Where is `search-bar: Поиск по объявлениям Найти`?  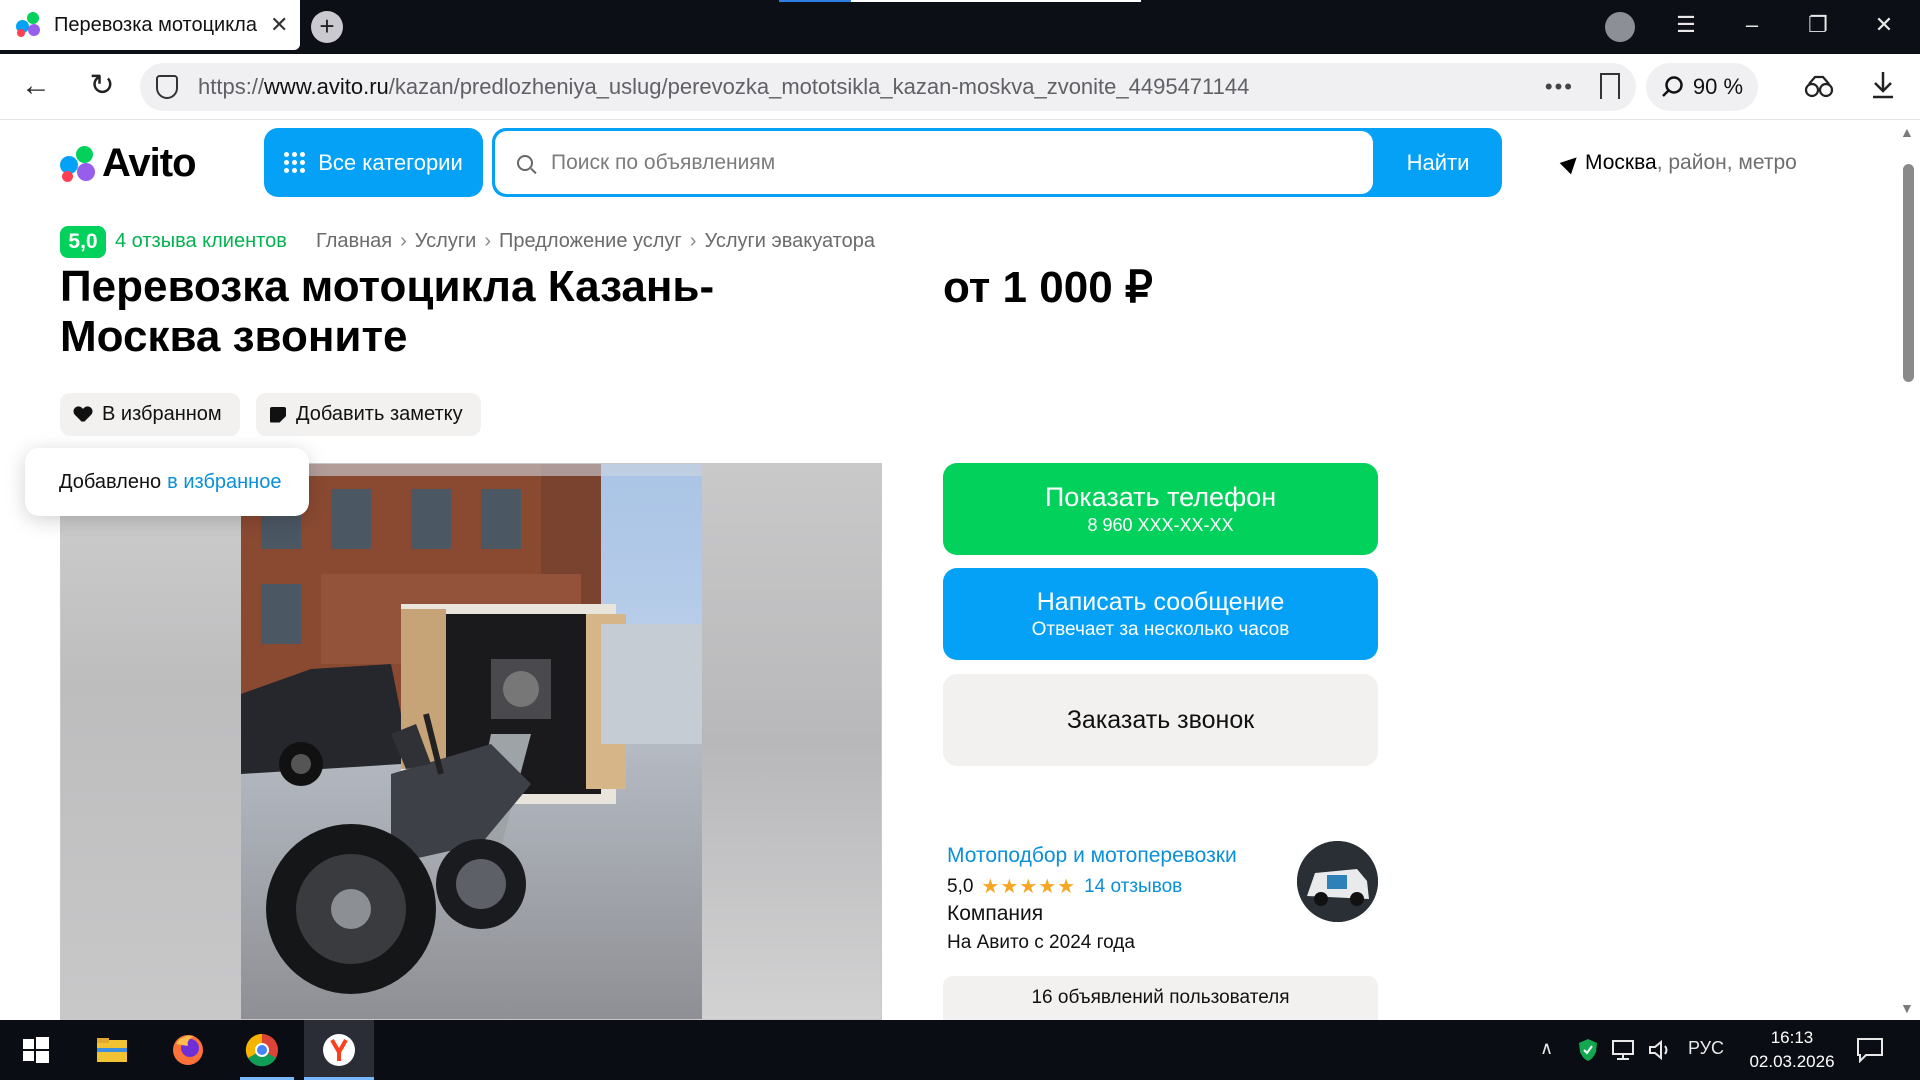
search-bar: Поиск по объявлениям Найти is located at coordinates (997, 162).